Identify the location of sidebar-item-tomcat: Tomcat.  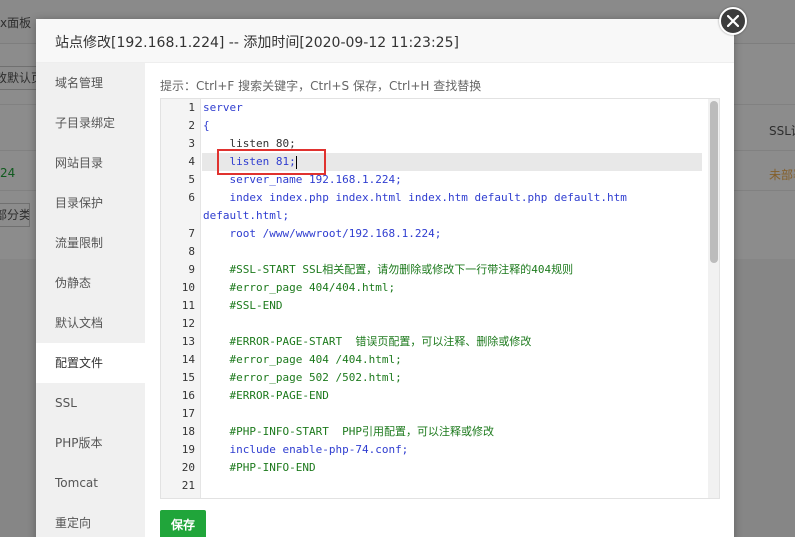
(90, 483).